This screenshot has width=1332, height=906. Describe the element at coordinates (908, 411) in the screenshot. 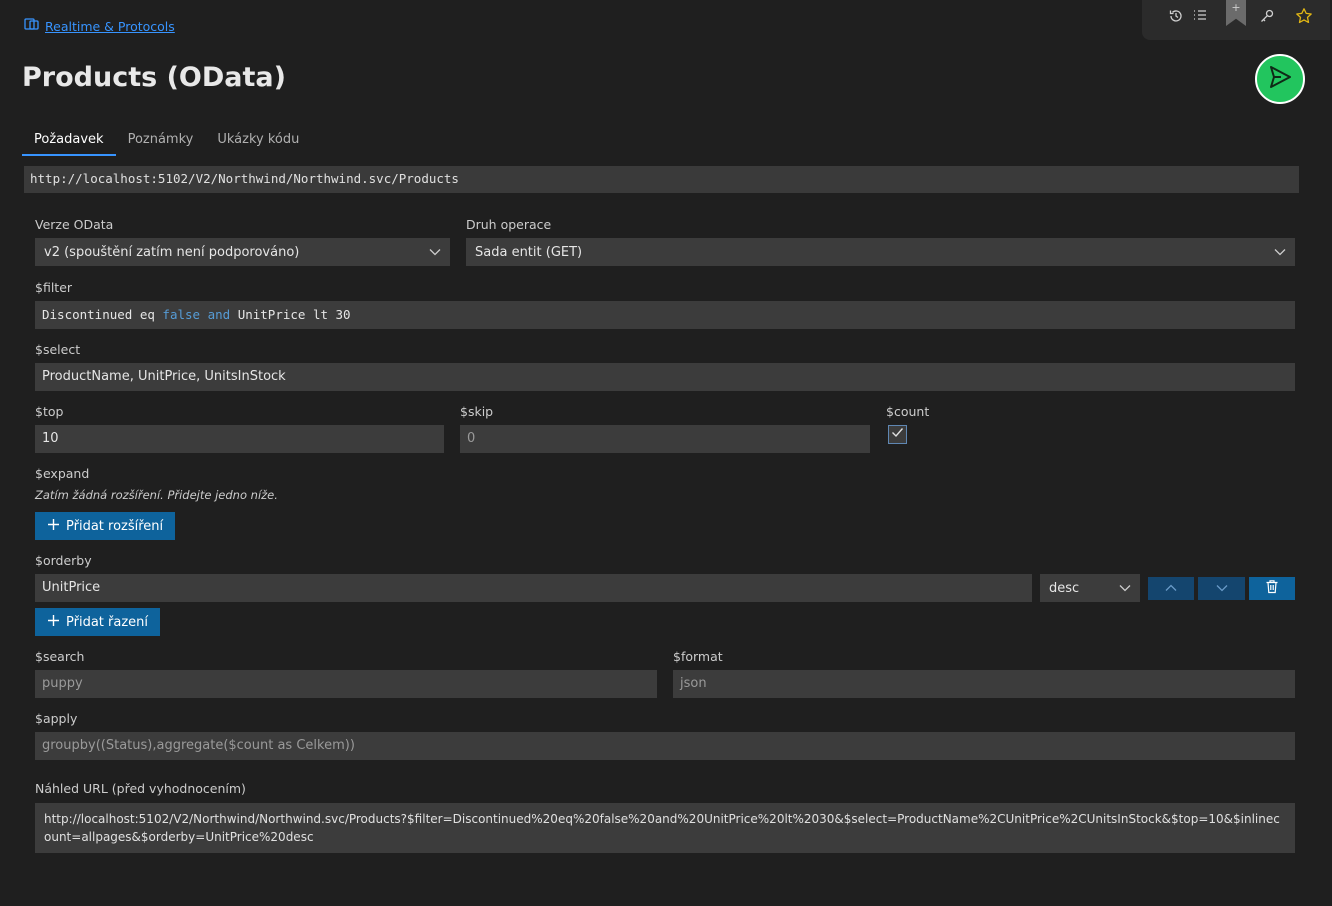

I see `count-label: $count` at that location.